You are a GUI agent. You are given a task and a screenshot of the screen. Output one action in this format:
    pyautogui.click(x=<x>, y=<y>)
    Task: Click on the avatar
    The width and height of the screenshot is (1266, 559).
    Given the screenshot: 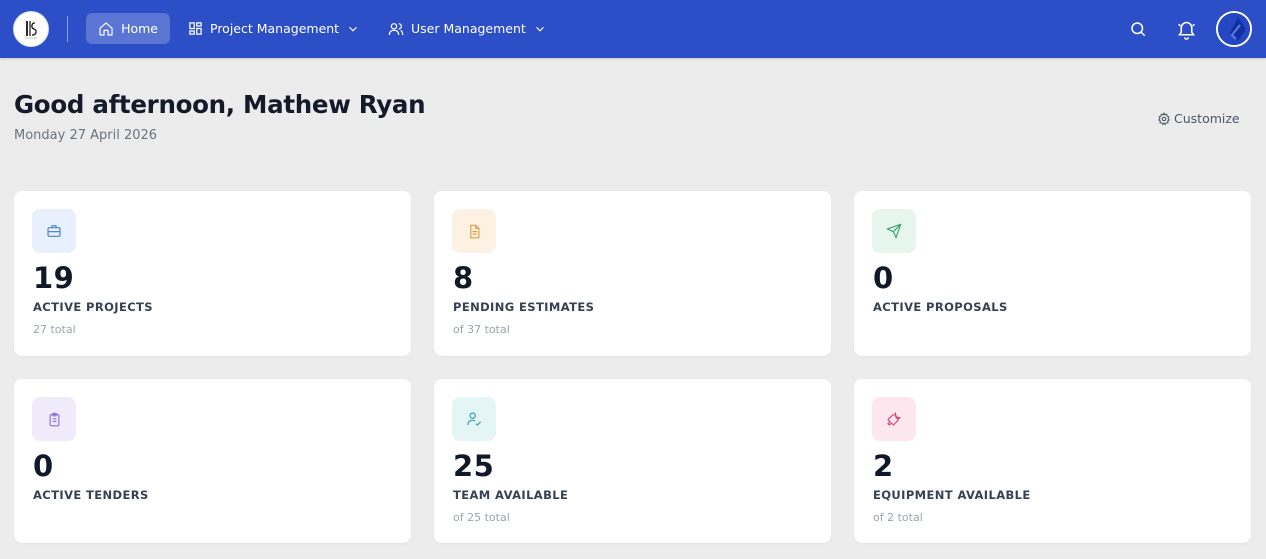 What is the action you would take?
    pyautogui.click(x=1234, y=29)
    